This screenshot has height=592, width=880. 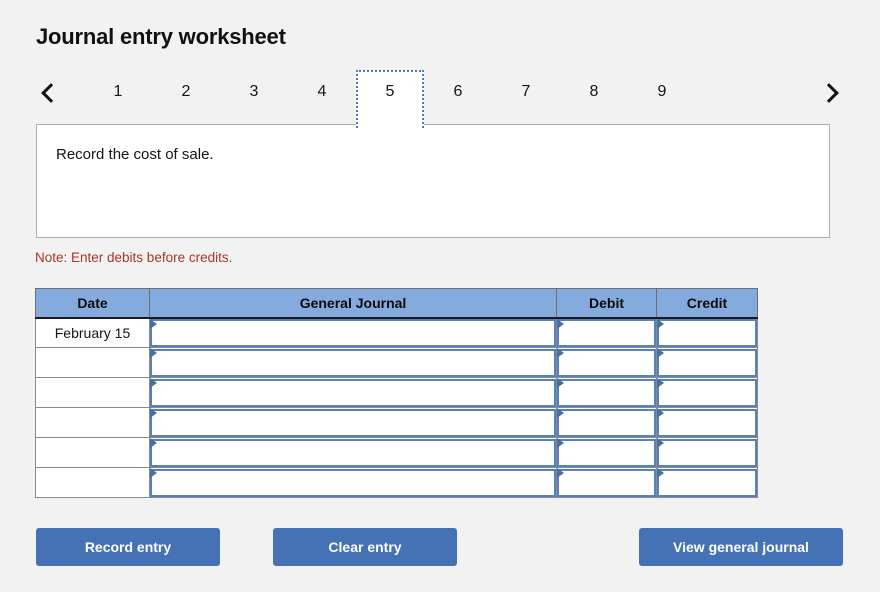 I want to click on tab-6: 6, so click(x=458, y=93).